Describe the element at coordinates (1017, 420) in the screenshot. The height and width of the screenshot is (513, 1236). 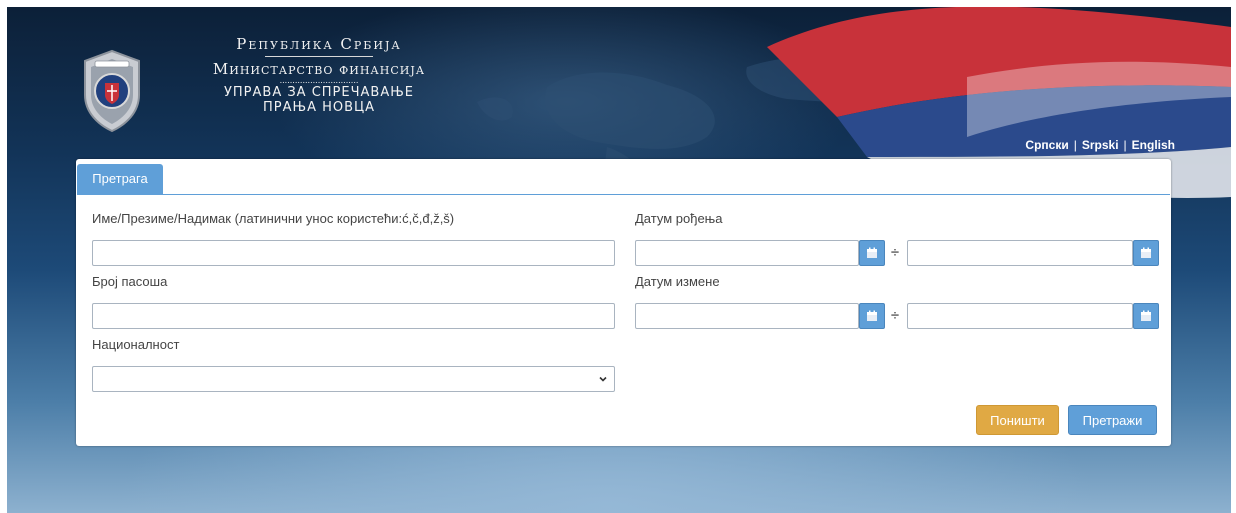
I see `reset-button: Поништи` at that location.